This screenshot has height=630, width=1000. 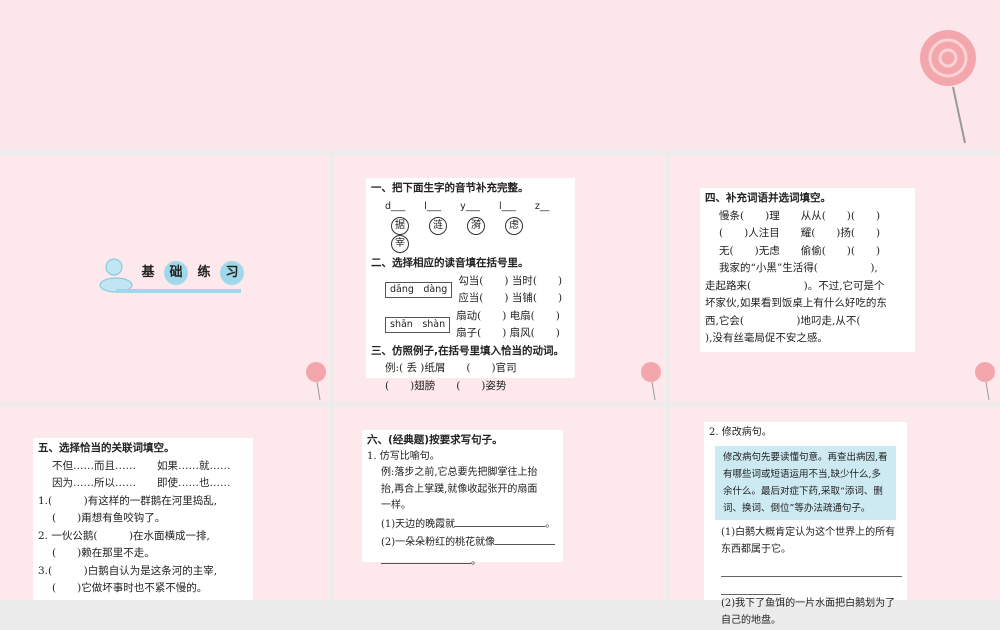 I want to click on circled-char: 据, so click(x=400, y=226).